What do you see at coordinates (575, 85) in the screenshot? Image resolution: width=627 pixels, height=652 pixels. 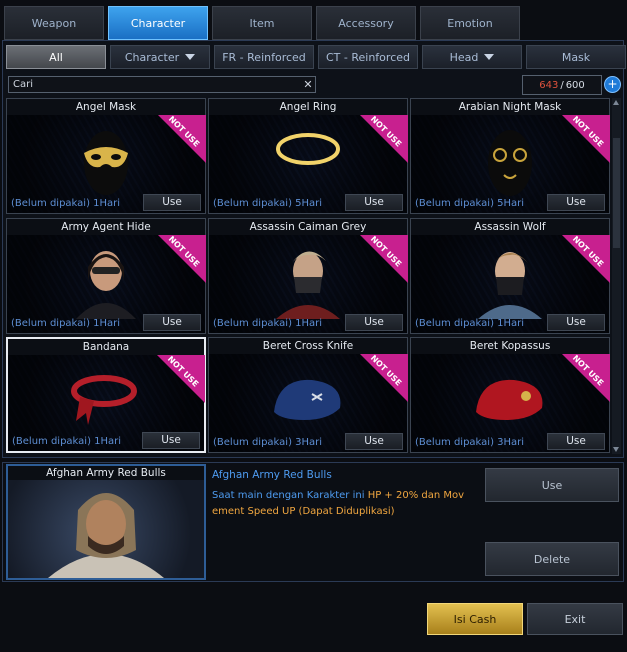 I see `inventory-max: 600` at bounding box center [575, 85].